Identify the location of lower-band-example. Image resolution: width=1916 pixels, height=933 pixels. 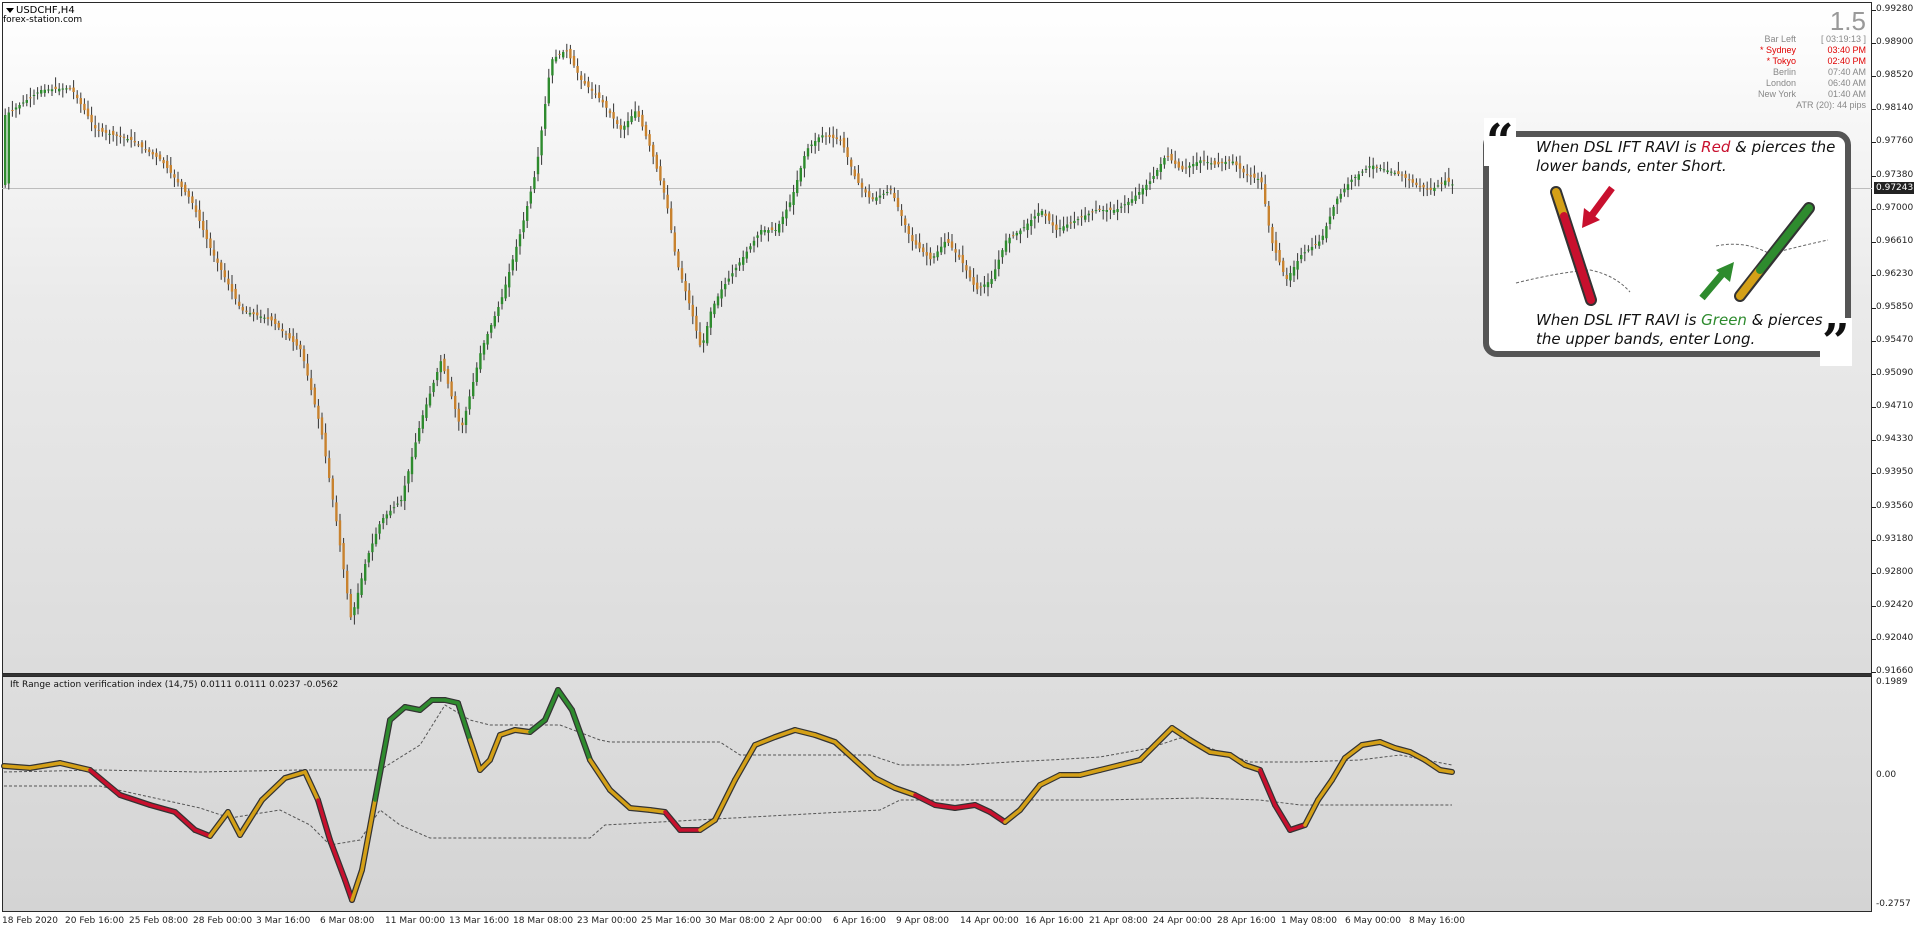
(1573, 281).